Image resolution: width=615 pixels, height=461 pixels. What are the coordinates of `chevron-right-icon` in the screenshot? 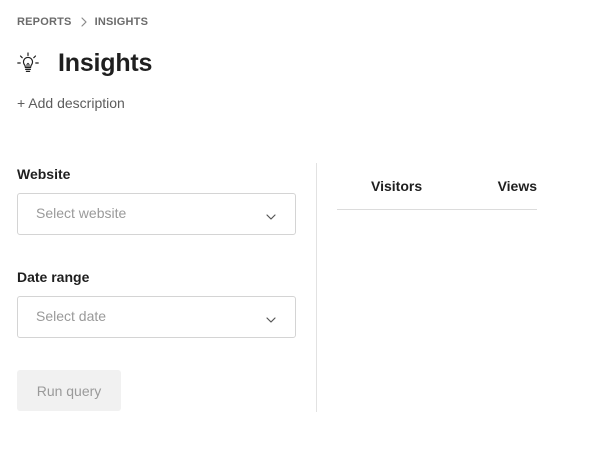 It's located at (84, 22).